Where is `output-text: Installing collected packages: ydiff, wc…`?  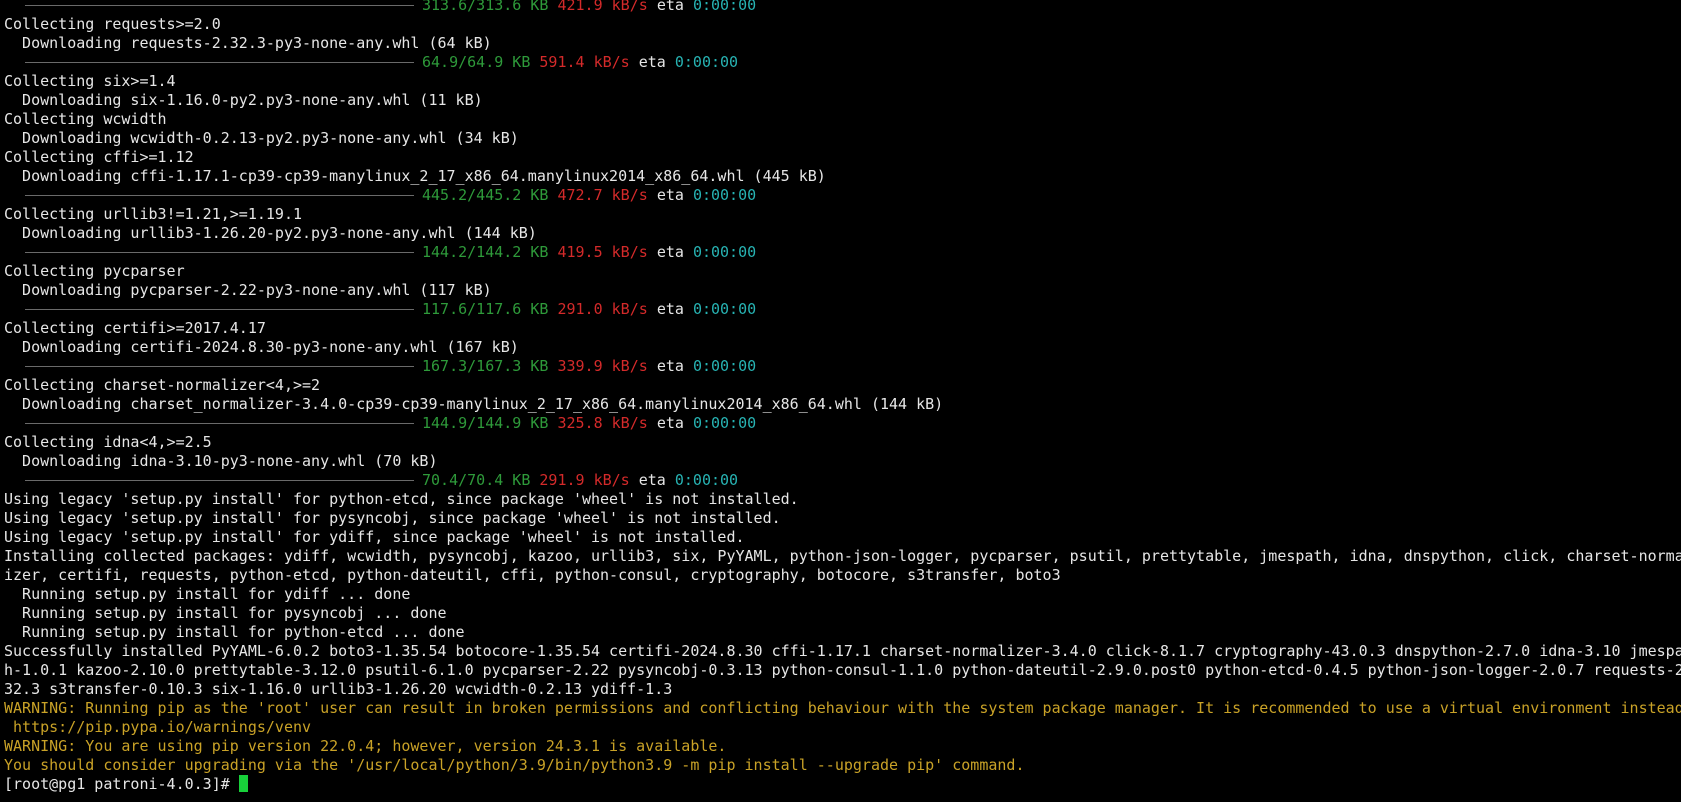 output-text: Installing collected packages: ydiff, wc… is located at coordinates (842, 556).